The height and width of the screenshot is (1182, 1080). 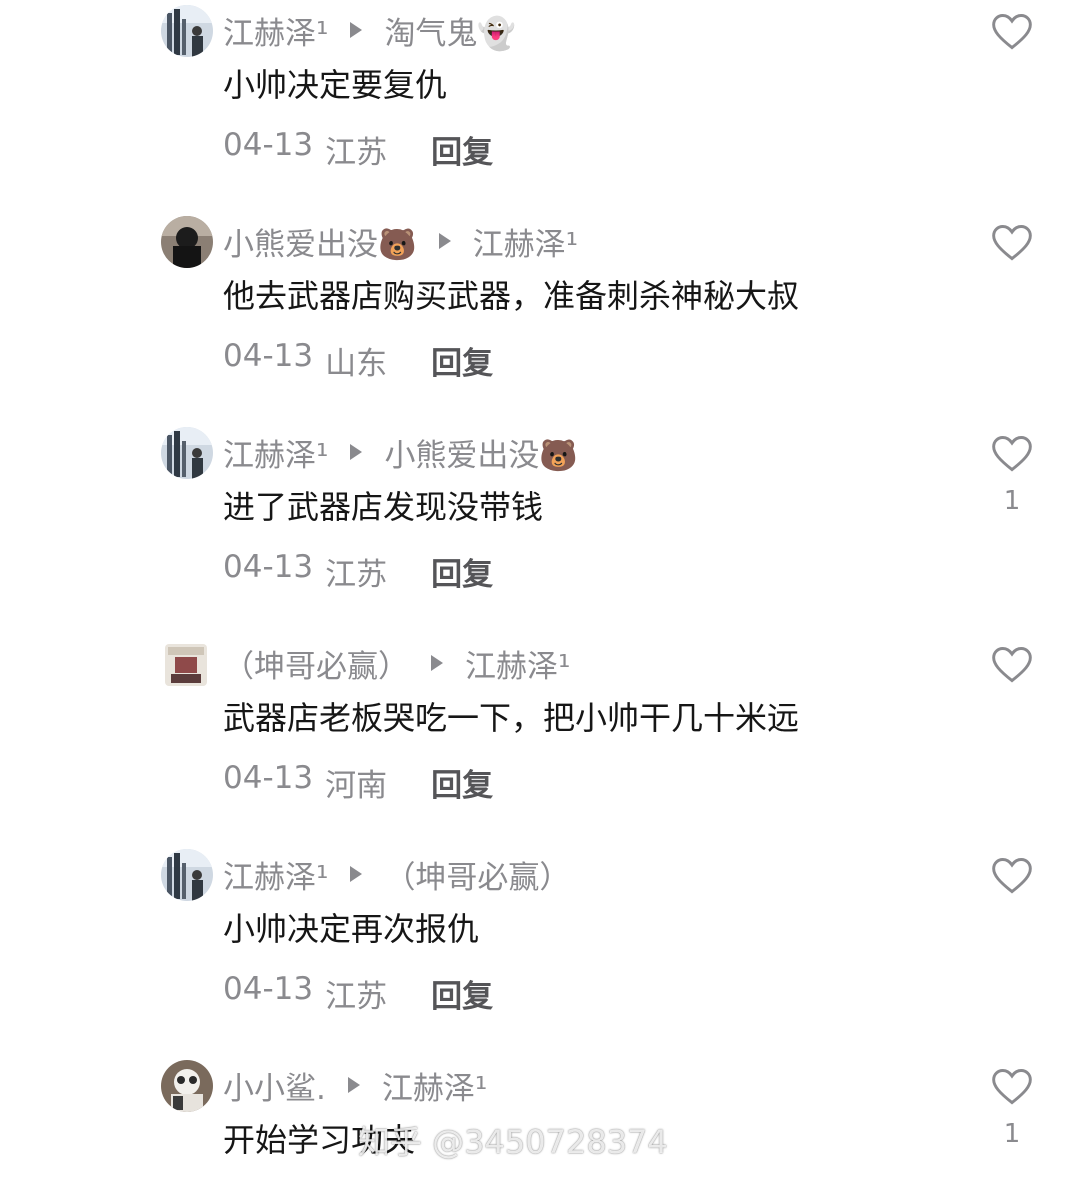 I want to click on comment-text: 武器店老板哭吃一下，把小帅干几十米远, so click(x=511, y=718).